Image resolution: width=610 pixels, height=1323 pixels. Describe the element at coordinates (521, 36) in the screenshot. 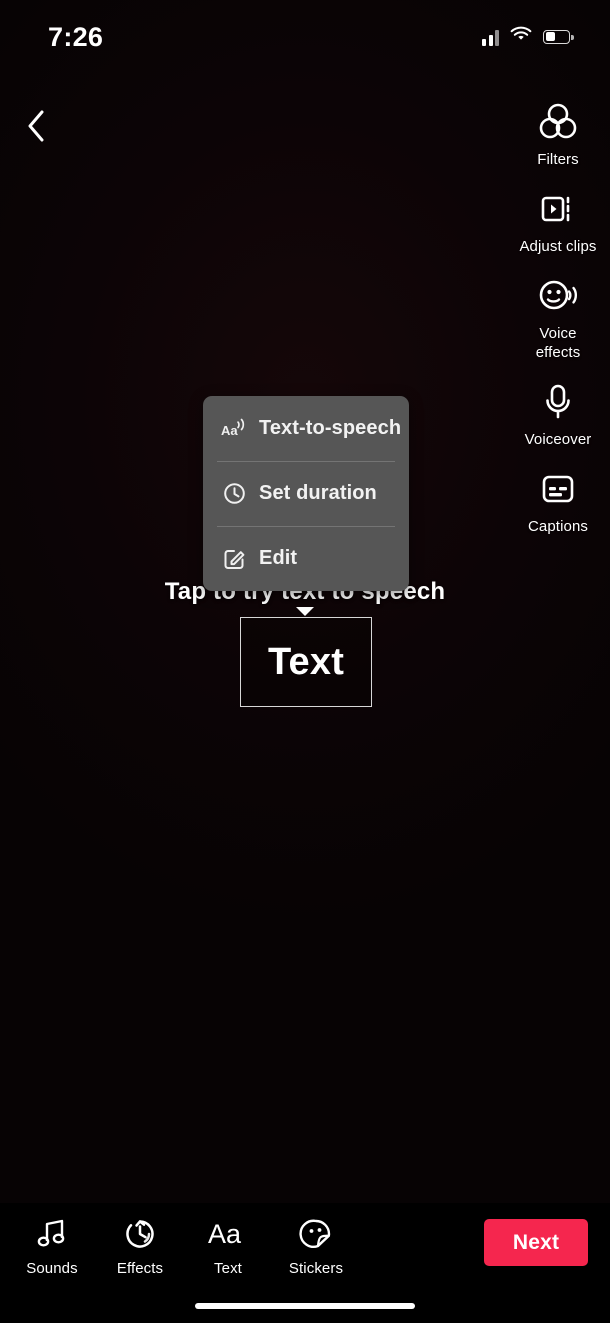

I see `wifi-icon` at that location.